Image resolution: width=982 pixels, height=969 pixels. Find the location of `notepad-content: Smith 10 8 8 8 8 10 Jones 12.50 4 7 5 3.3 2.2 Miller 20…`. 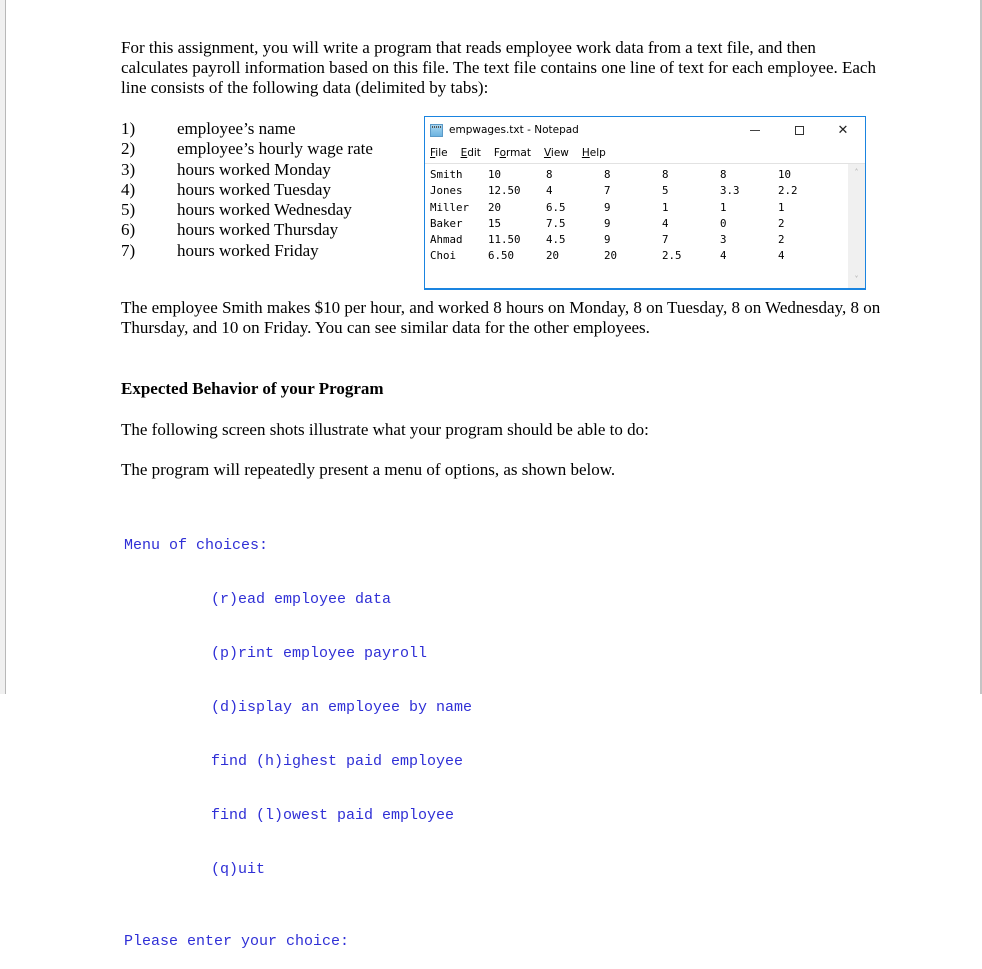

notepad-content: Smith 10 8 8 8 8 10 Jones 12.50 4 7 5 3.3 2.2 Miller 20… is located at coordinates (636, 214).